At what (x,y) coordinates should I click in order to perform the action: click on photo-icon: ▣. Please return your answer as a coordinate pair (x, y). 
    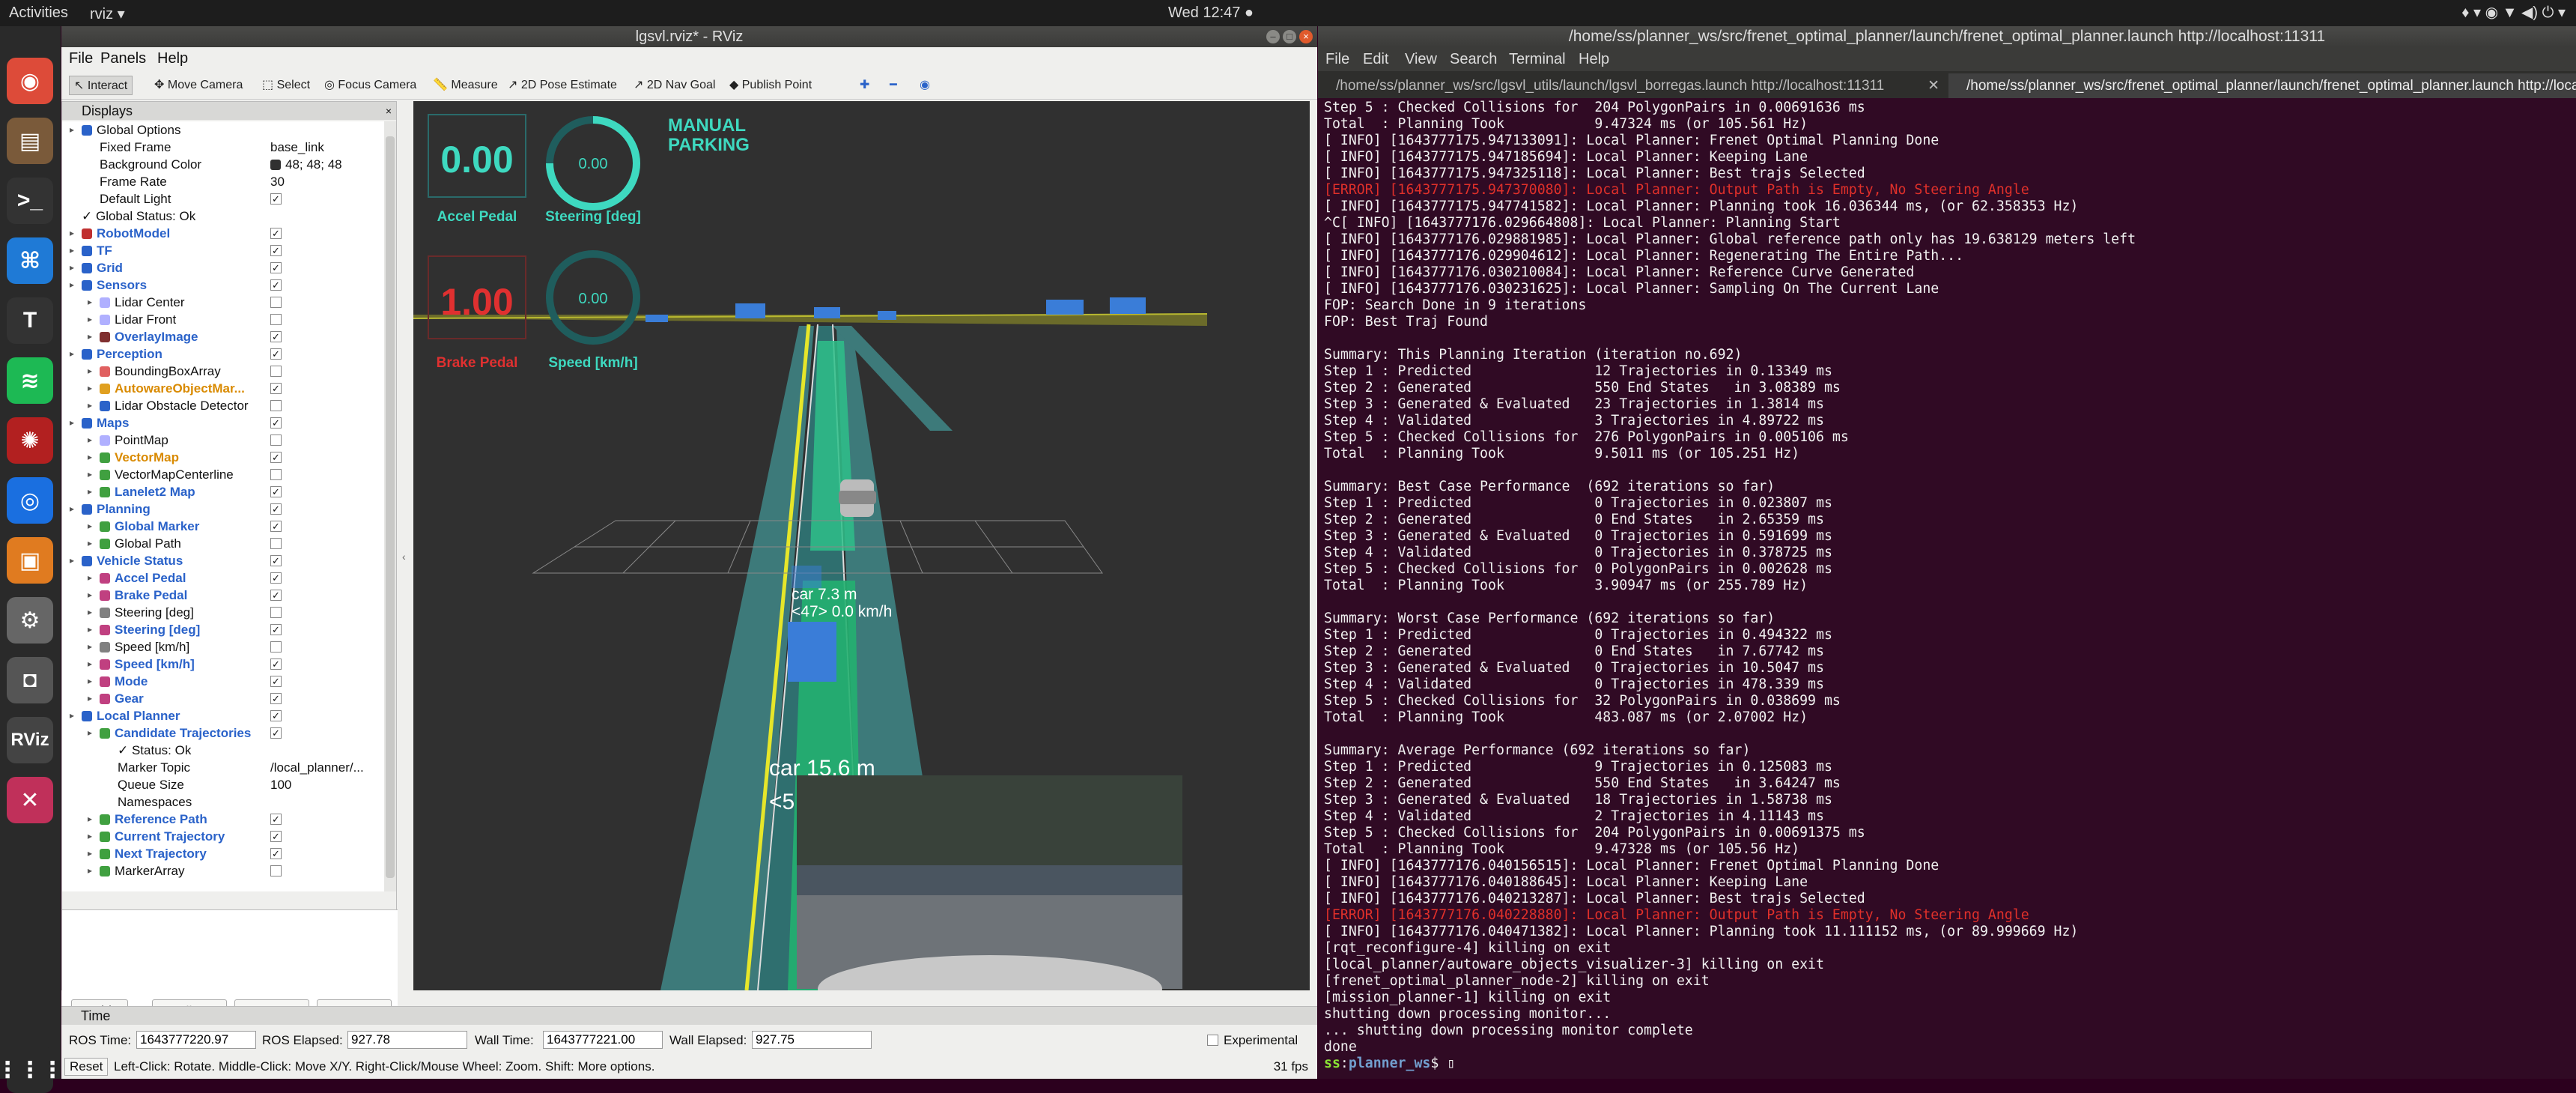
    Looking at the image, I should click on (30, 560).